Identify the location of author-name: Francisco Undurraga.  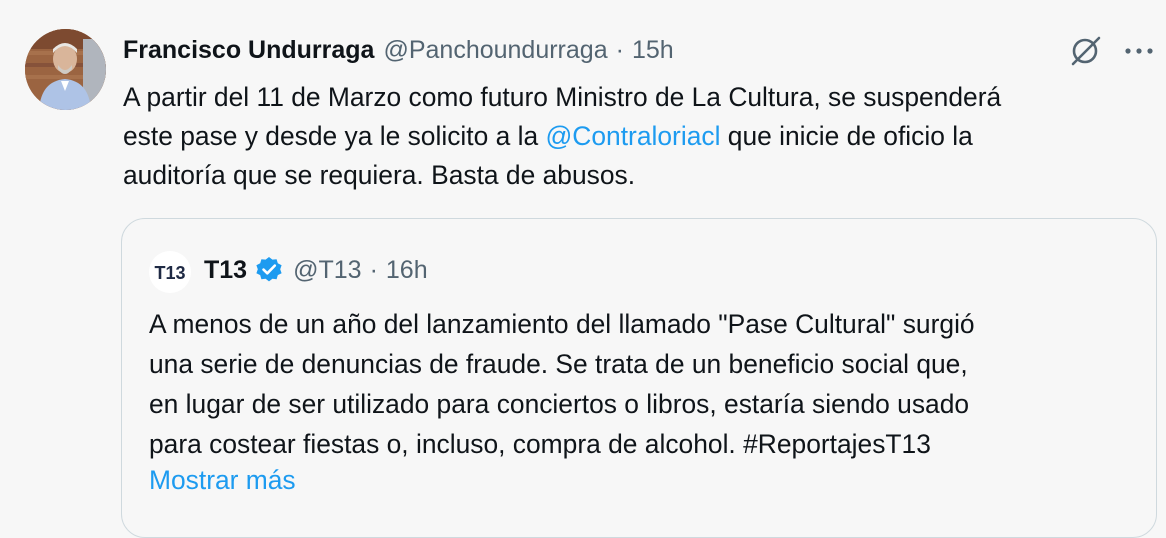
(248, 50).